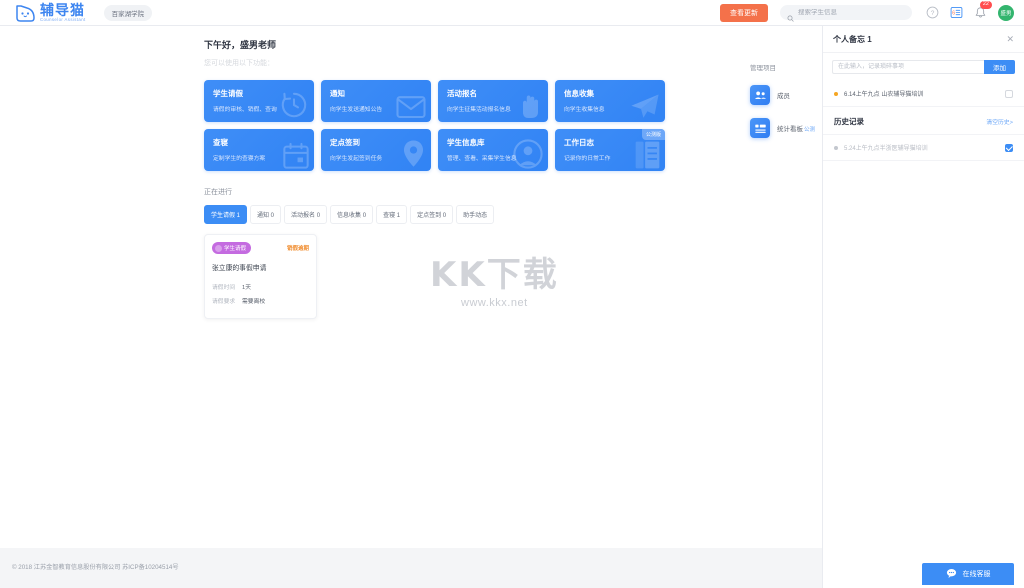  What do you see at coordinates (224, 288) in the screenshot?
I see `task-detail-key: 请假时间` at bounding box center [224, 288].